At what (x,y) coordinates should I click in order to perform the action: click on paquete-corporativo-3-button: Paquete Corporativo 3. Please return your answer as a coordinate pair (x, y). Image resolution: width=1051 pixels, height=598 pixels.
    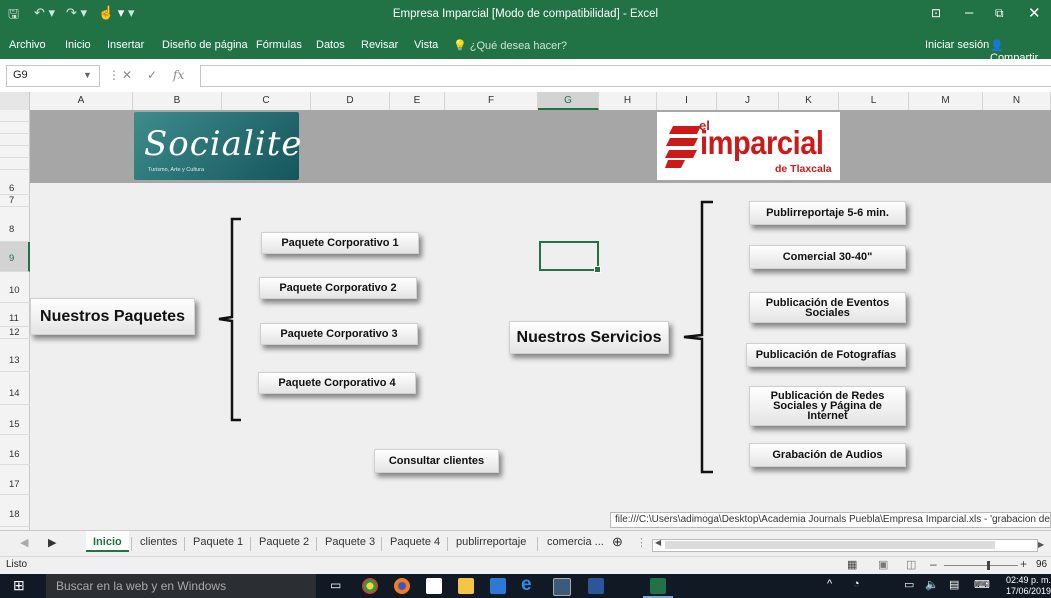
    Looking at the image, I should click on (339, 334).